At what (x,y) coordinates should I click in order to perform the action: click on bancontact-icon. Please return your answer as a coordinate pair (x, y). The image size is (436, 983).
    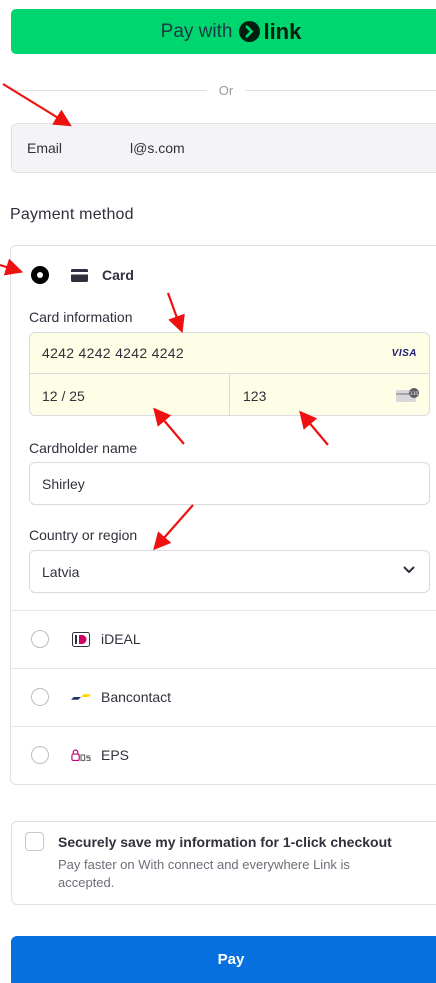
    Looking at the image, I should click on (81, 697).